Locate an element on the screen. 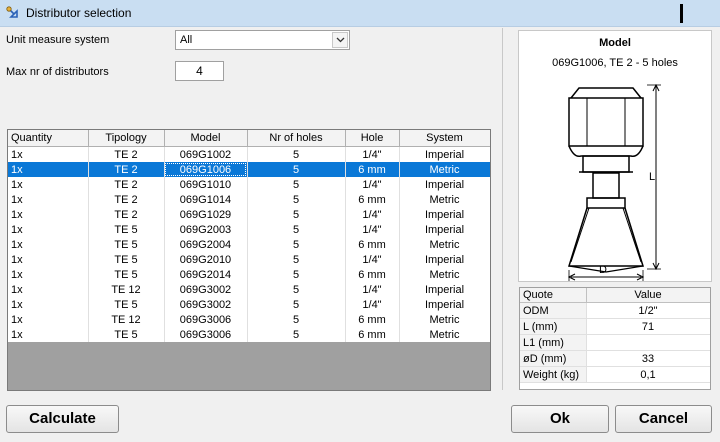 This screenshot has height=442, width=720. col-header-nr-holes: Nr of holes is located at coordinates (296, 138).